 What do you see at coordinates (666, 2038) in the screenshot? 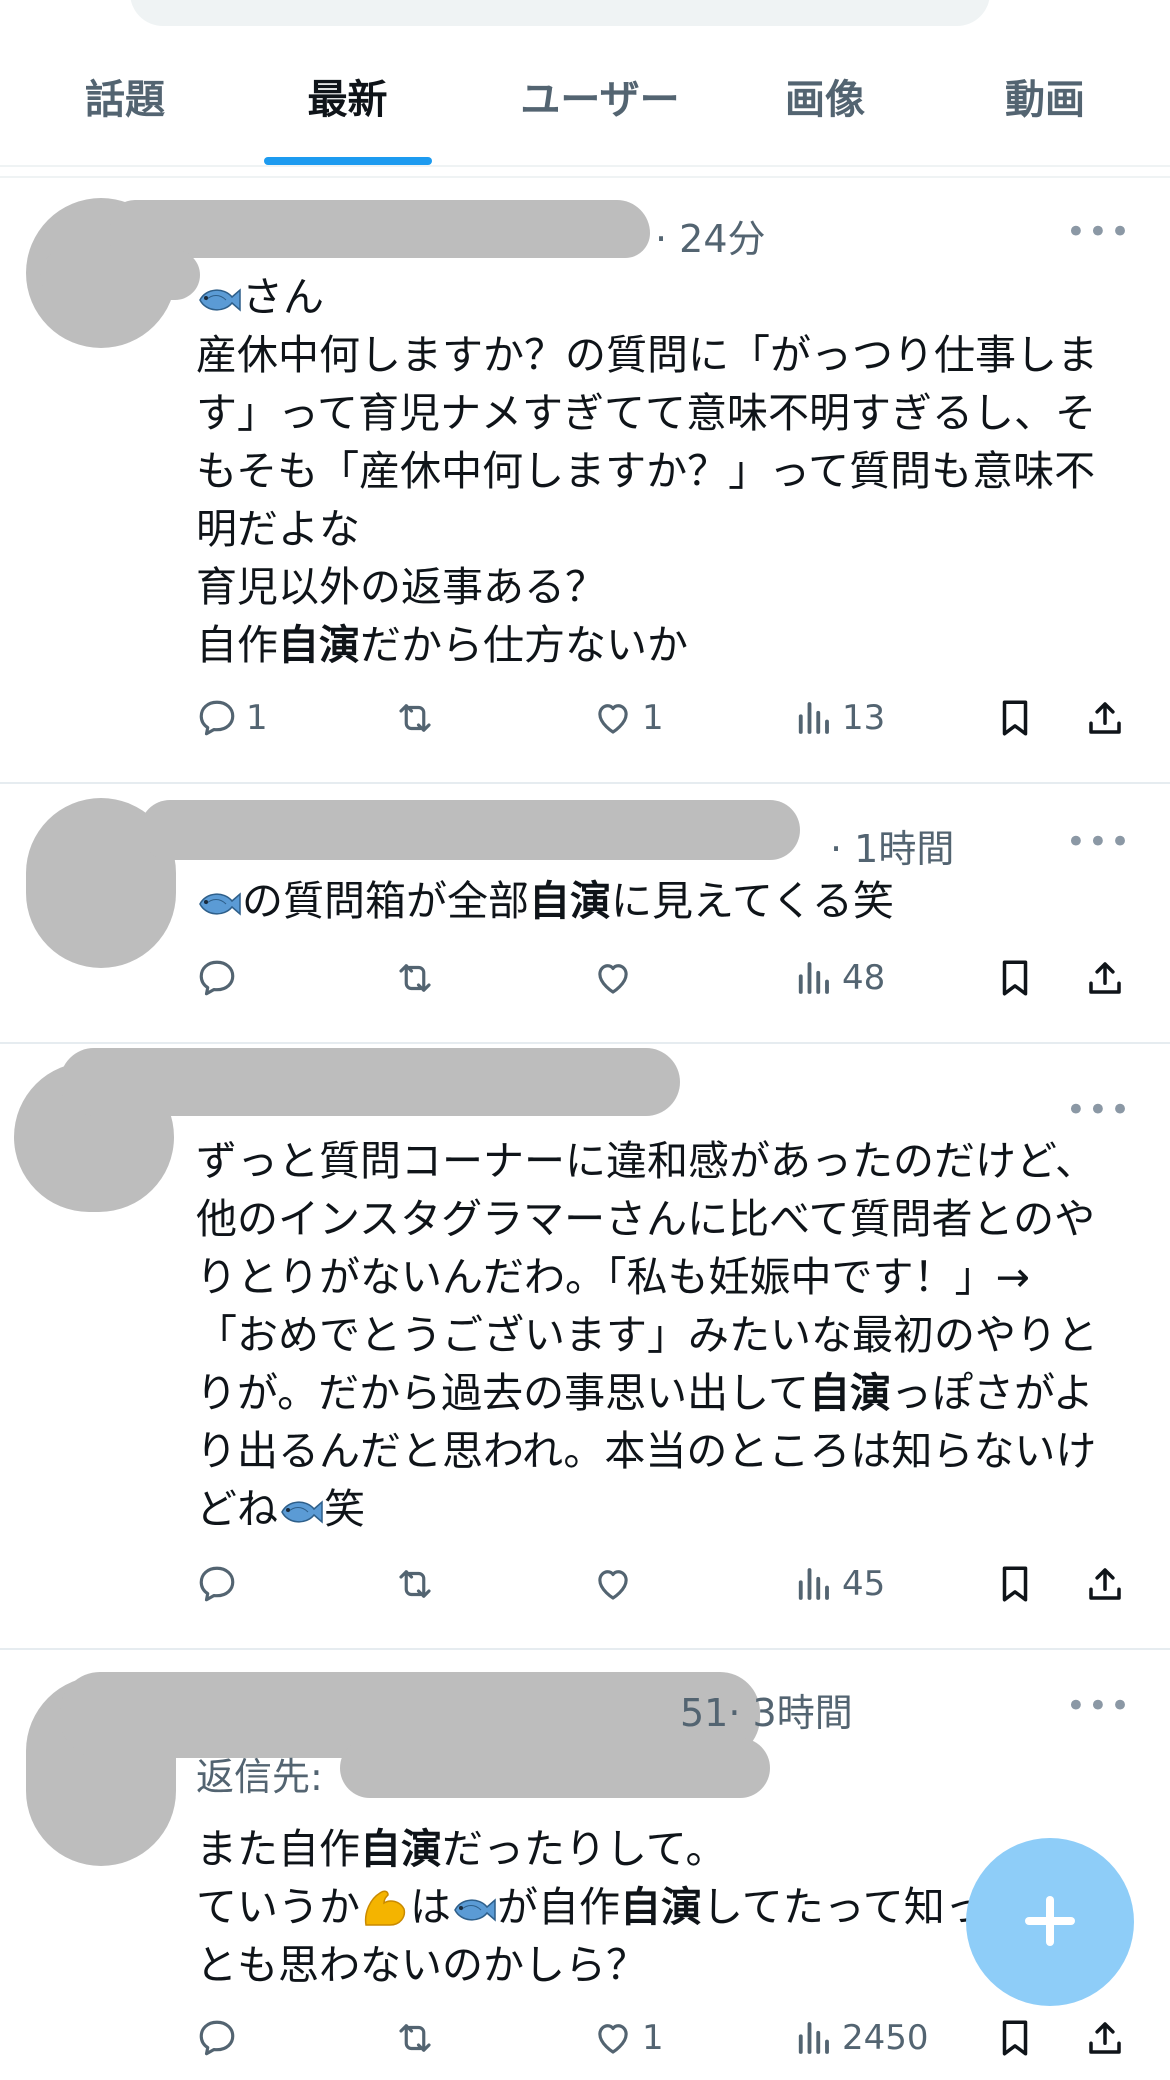
I see `tweet-actions: 1 2450` at bounding box center [666, 2038].